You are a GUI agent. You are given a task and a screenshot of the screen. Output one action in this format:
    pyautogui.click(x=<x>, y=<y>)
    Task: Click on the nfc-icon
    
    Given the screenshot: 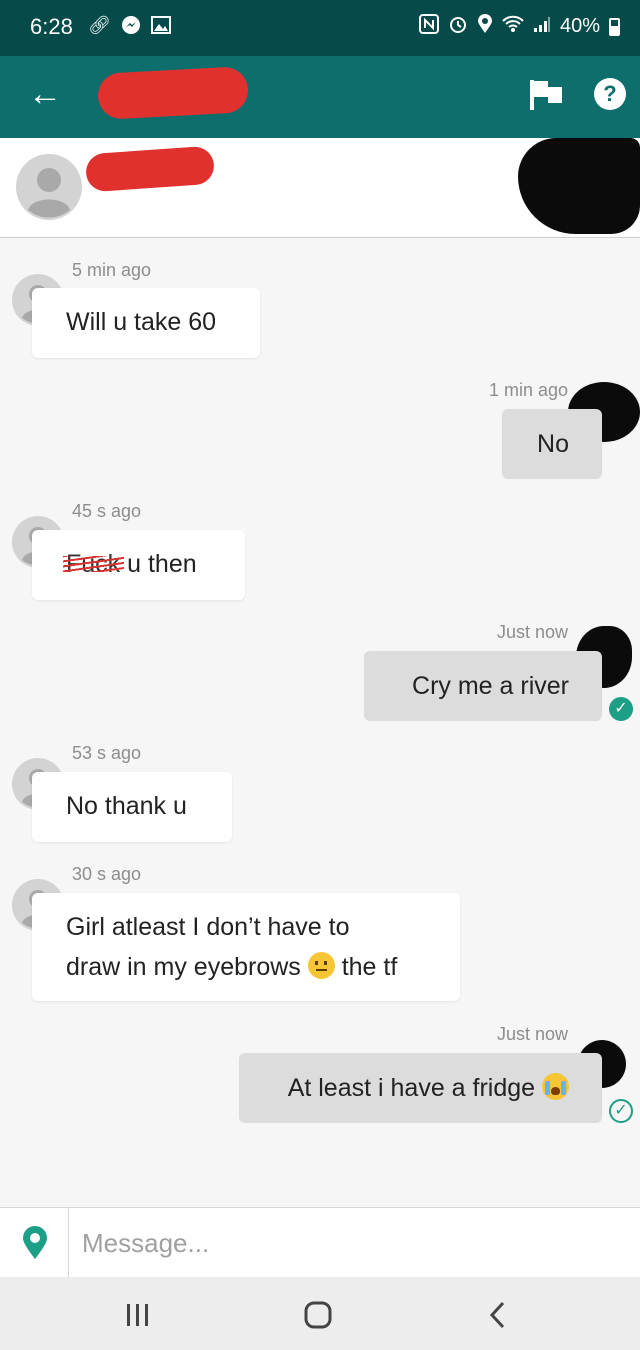 What is the action you would take?
    pyautogui.click(x=428, y=26)
    